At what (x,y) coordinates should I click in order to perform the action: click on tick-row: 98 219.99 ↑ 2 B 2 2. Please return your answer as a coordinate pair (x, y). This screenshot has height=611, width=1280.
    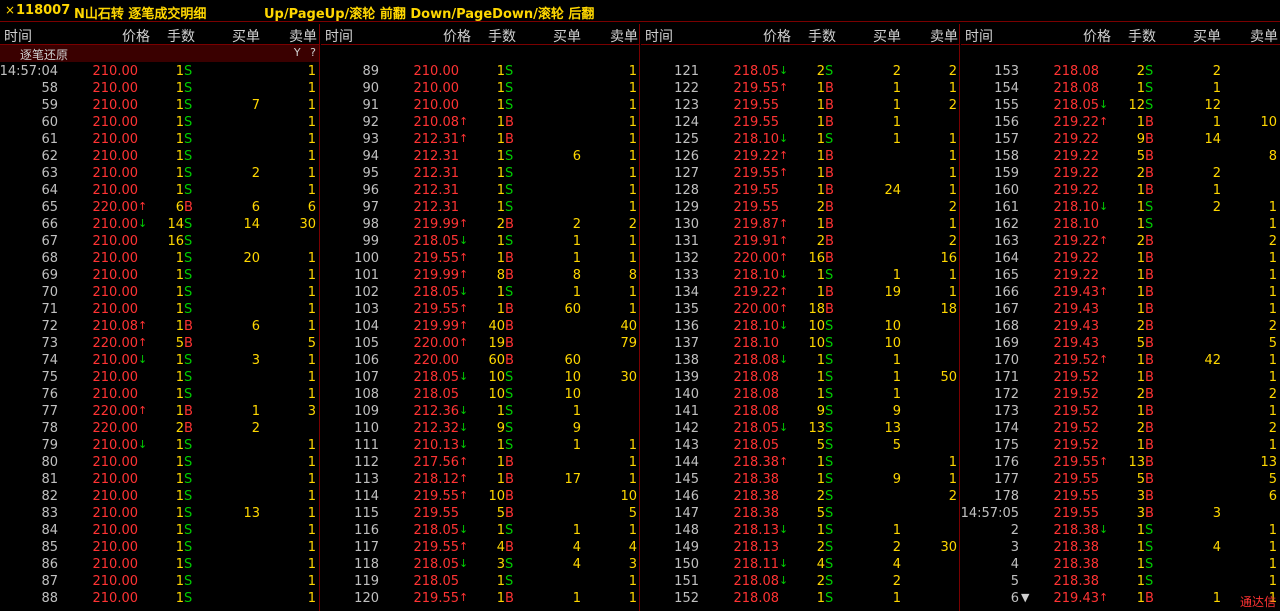
    Looking at the image, I should click on (480, 225).